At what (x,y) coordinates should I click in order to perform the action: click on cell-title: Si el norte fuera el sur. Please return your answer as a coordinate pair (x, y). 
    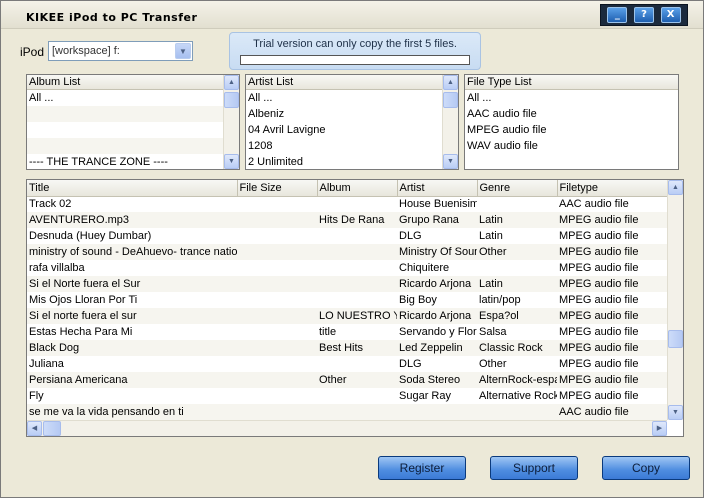
    Looking at the image, I should click on (132, 316).